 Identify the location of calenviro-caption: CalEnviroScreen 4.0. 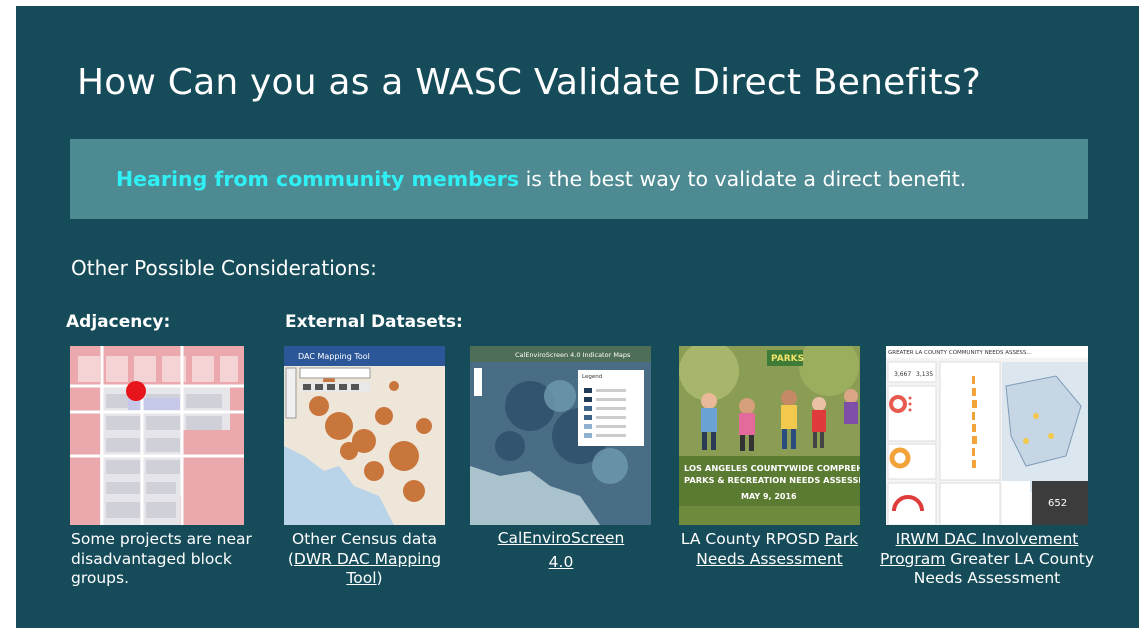
(561, 550).